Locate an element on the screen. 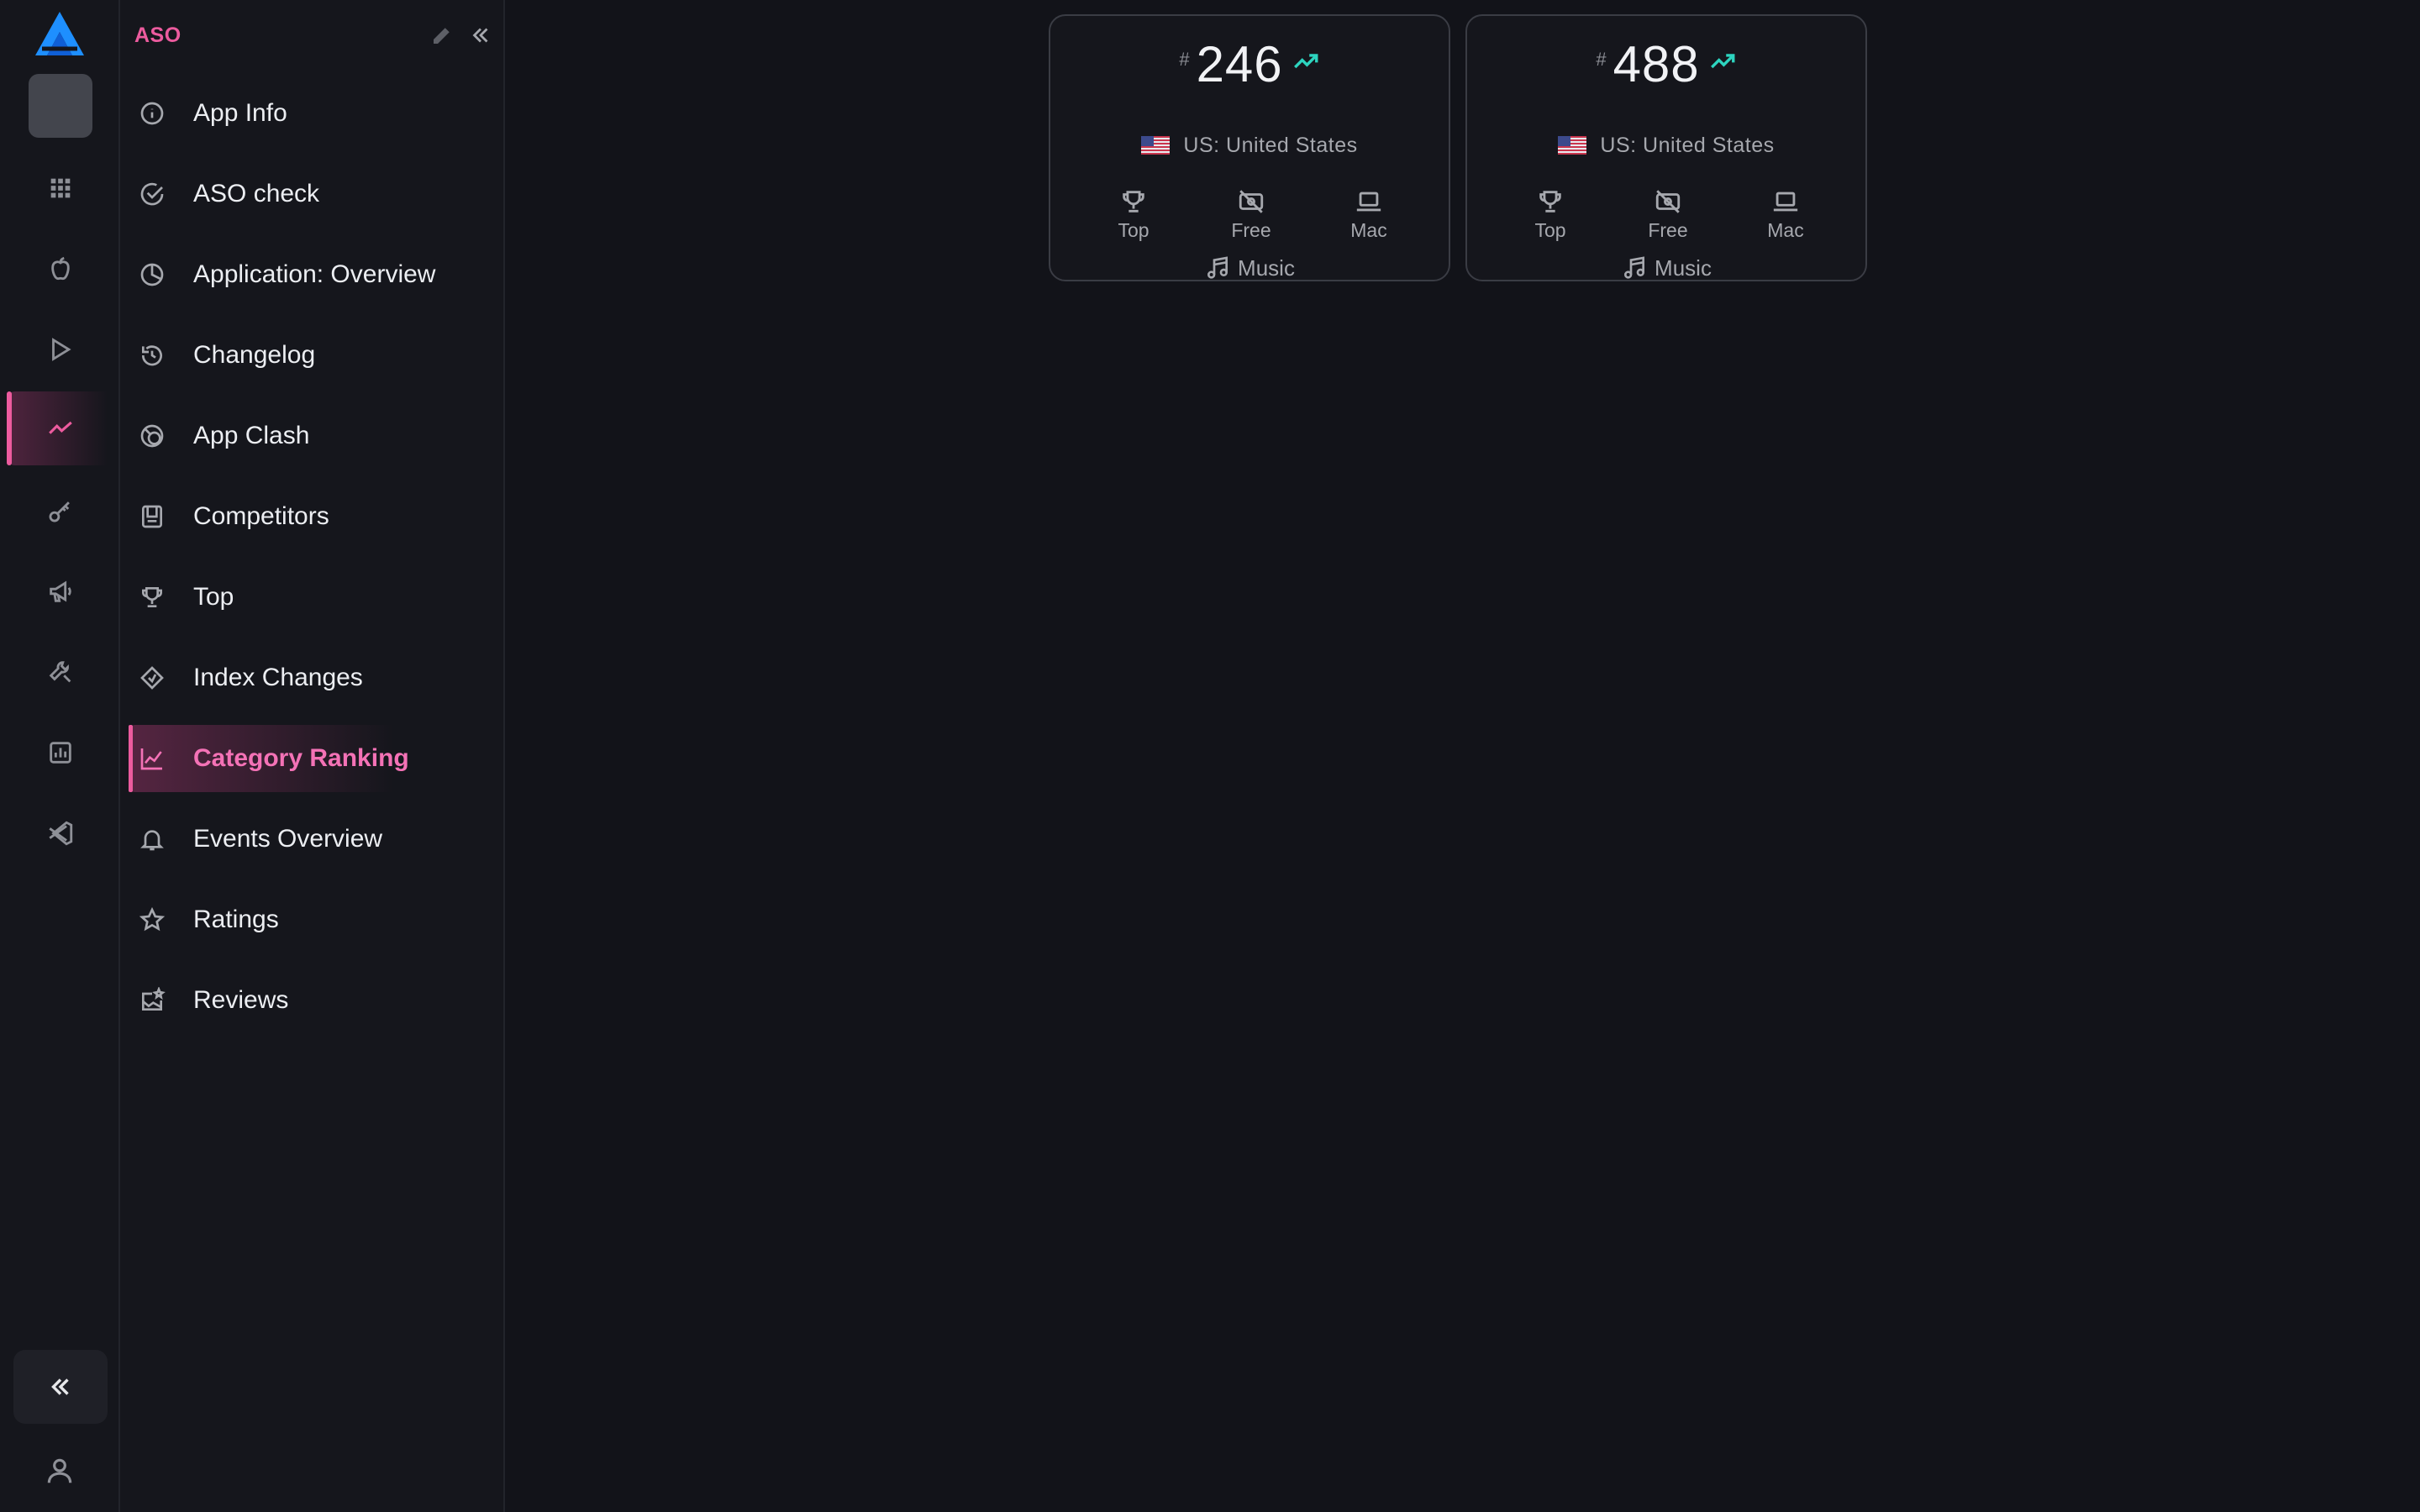 This screenshot has width=2420, height=1512. megaphone-icon is located at coordinates (60, 591).